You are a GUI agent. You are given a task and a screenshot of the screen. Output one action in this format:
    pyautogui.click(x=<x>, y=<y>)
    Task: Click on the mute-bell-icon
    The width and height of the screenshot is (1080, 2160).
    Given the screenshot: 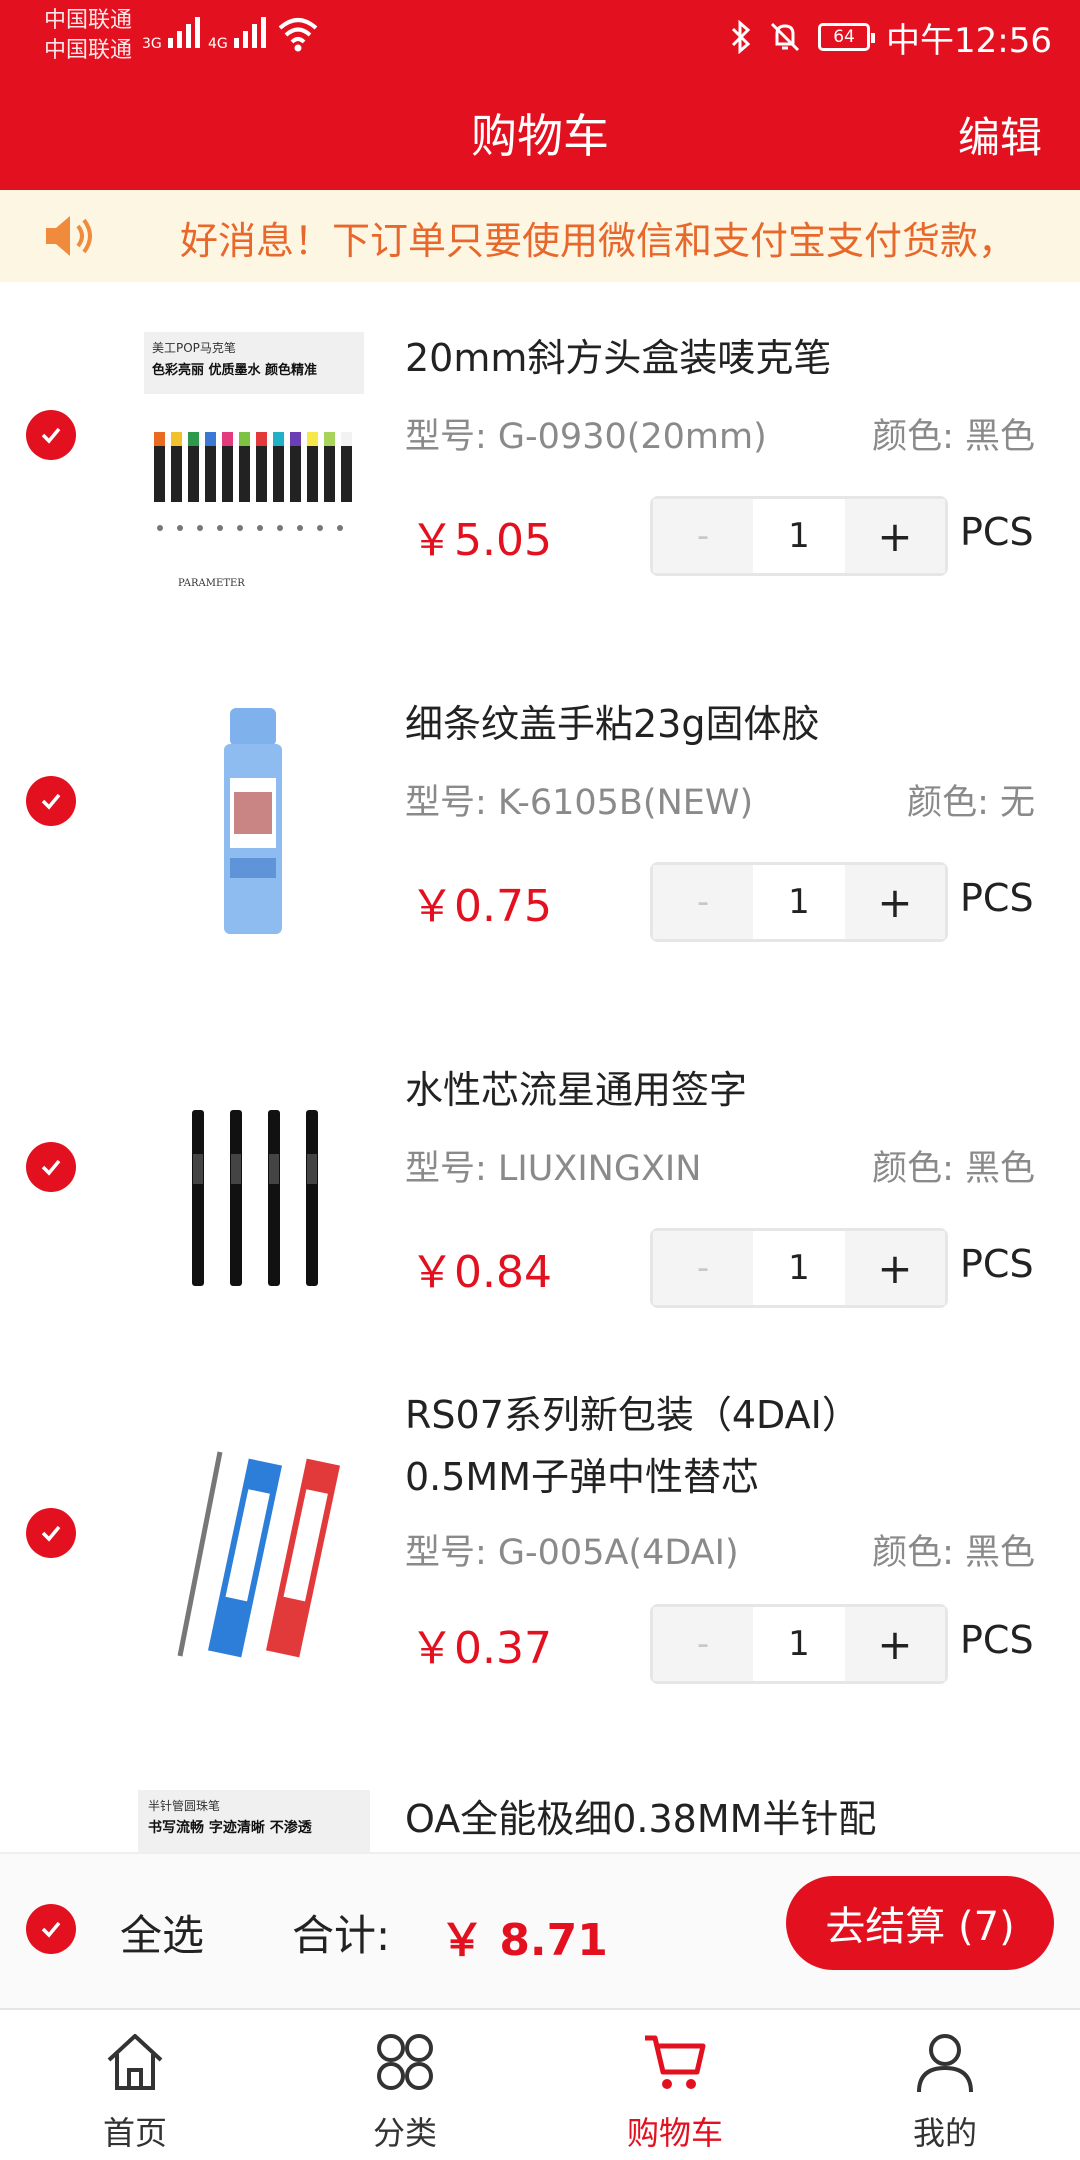 What is the action you would take?
    pyautogui.click(x=785, y=37)
    